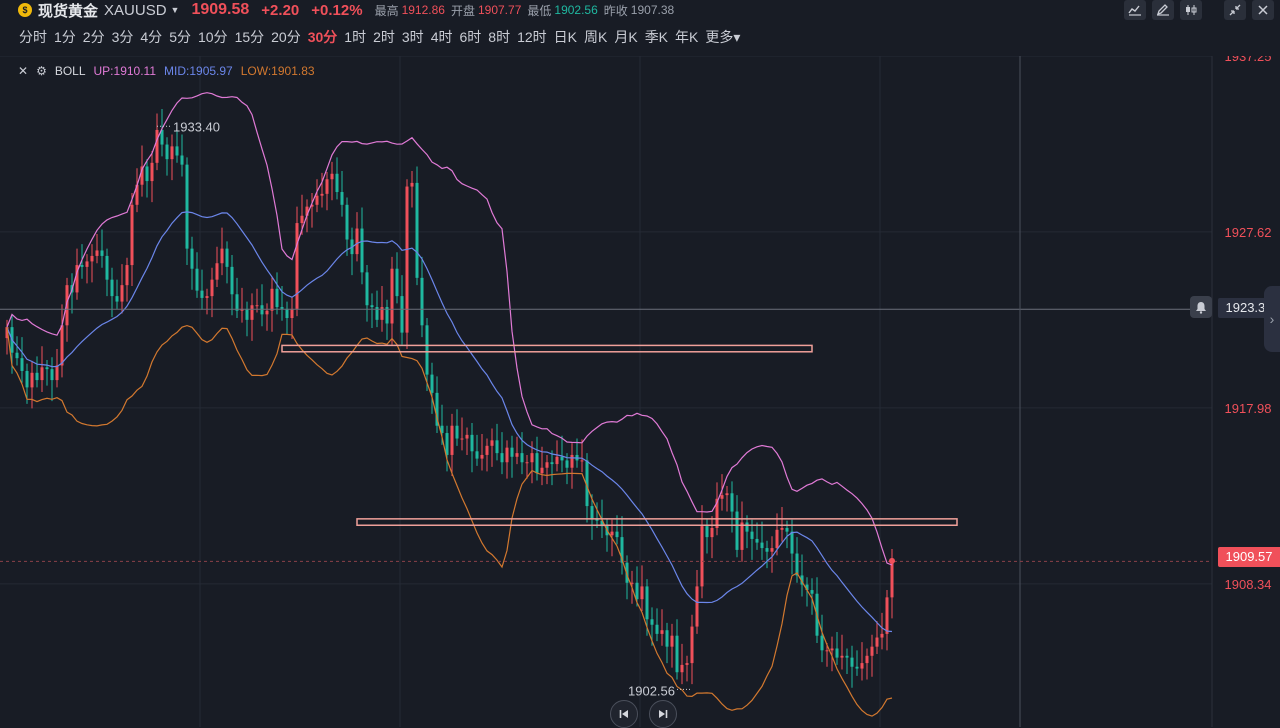  What do you see at coordinates (65, 37) in the screenshot?
I see `timeframe-item: 1分` at bounding box center [65, 37].